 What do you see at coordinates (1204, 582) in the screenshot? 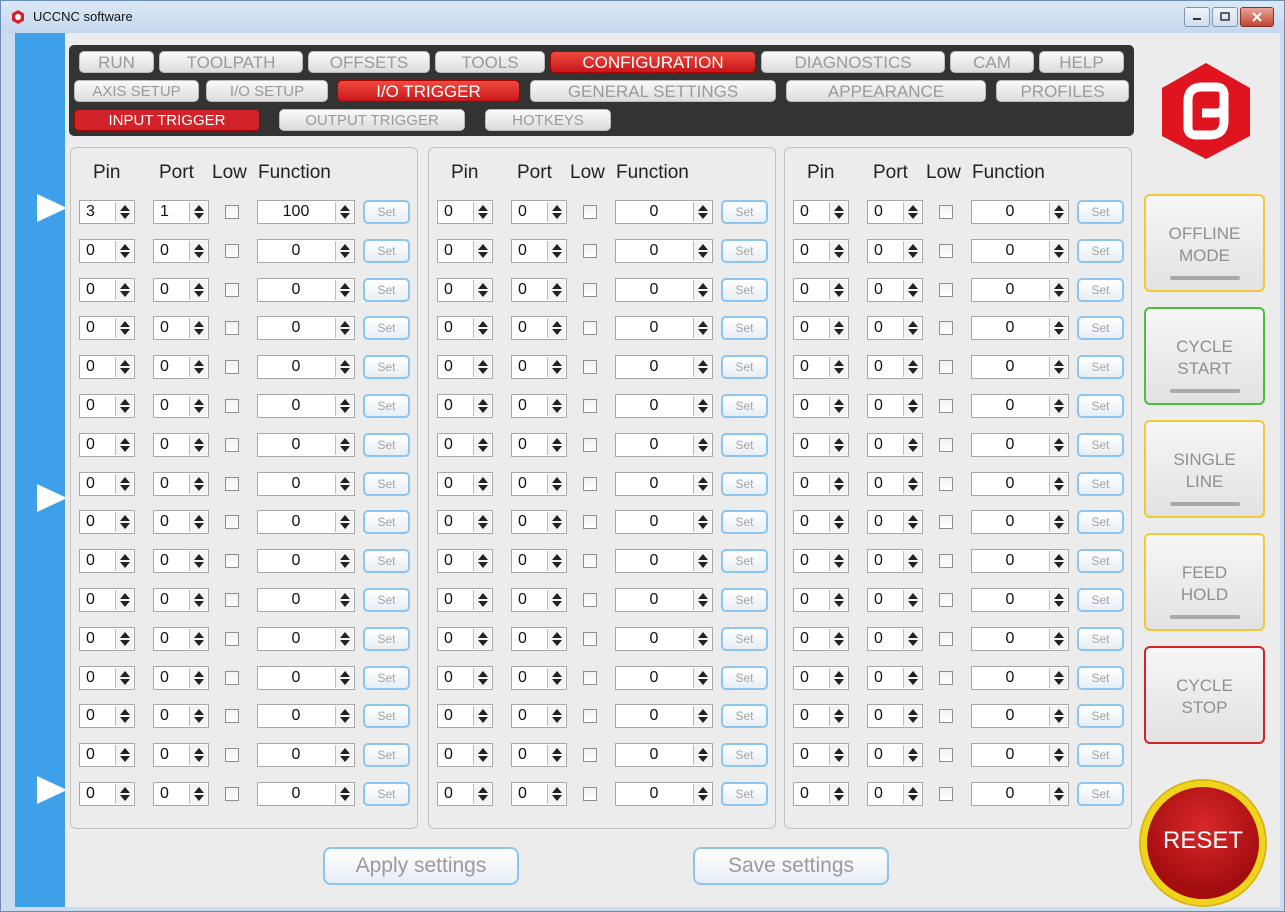
I see `feed-hold-button: FEED HOLD` at bounding box center [1204, 582].